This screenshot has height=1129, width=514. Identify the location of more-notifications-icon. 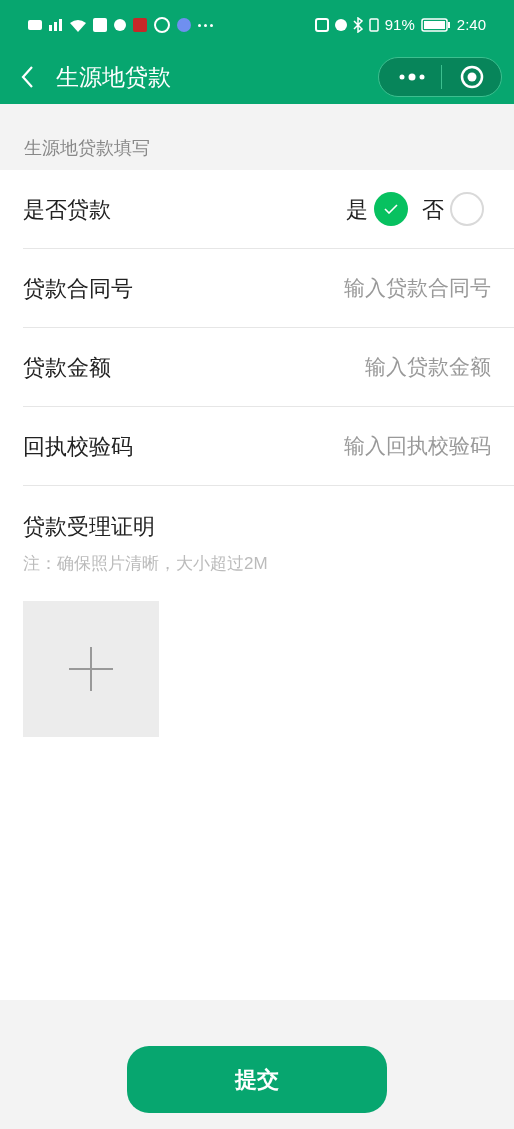
(205, 25).